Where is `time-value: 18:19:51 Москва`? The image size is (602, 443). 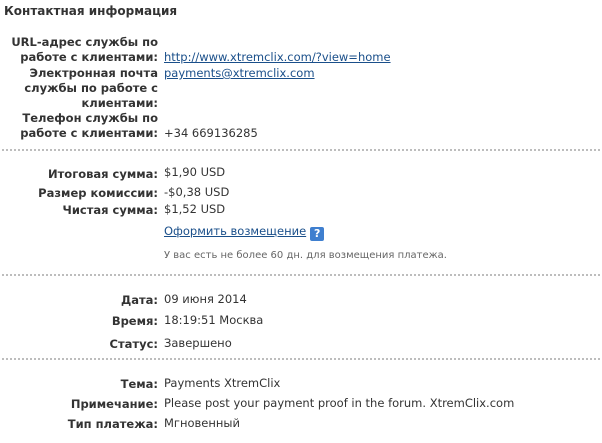
time-value: 18:19:51 Москва is located at coordinates (214, 320).